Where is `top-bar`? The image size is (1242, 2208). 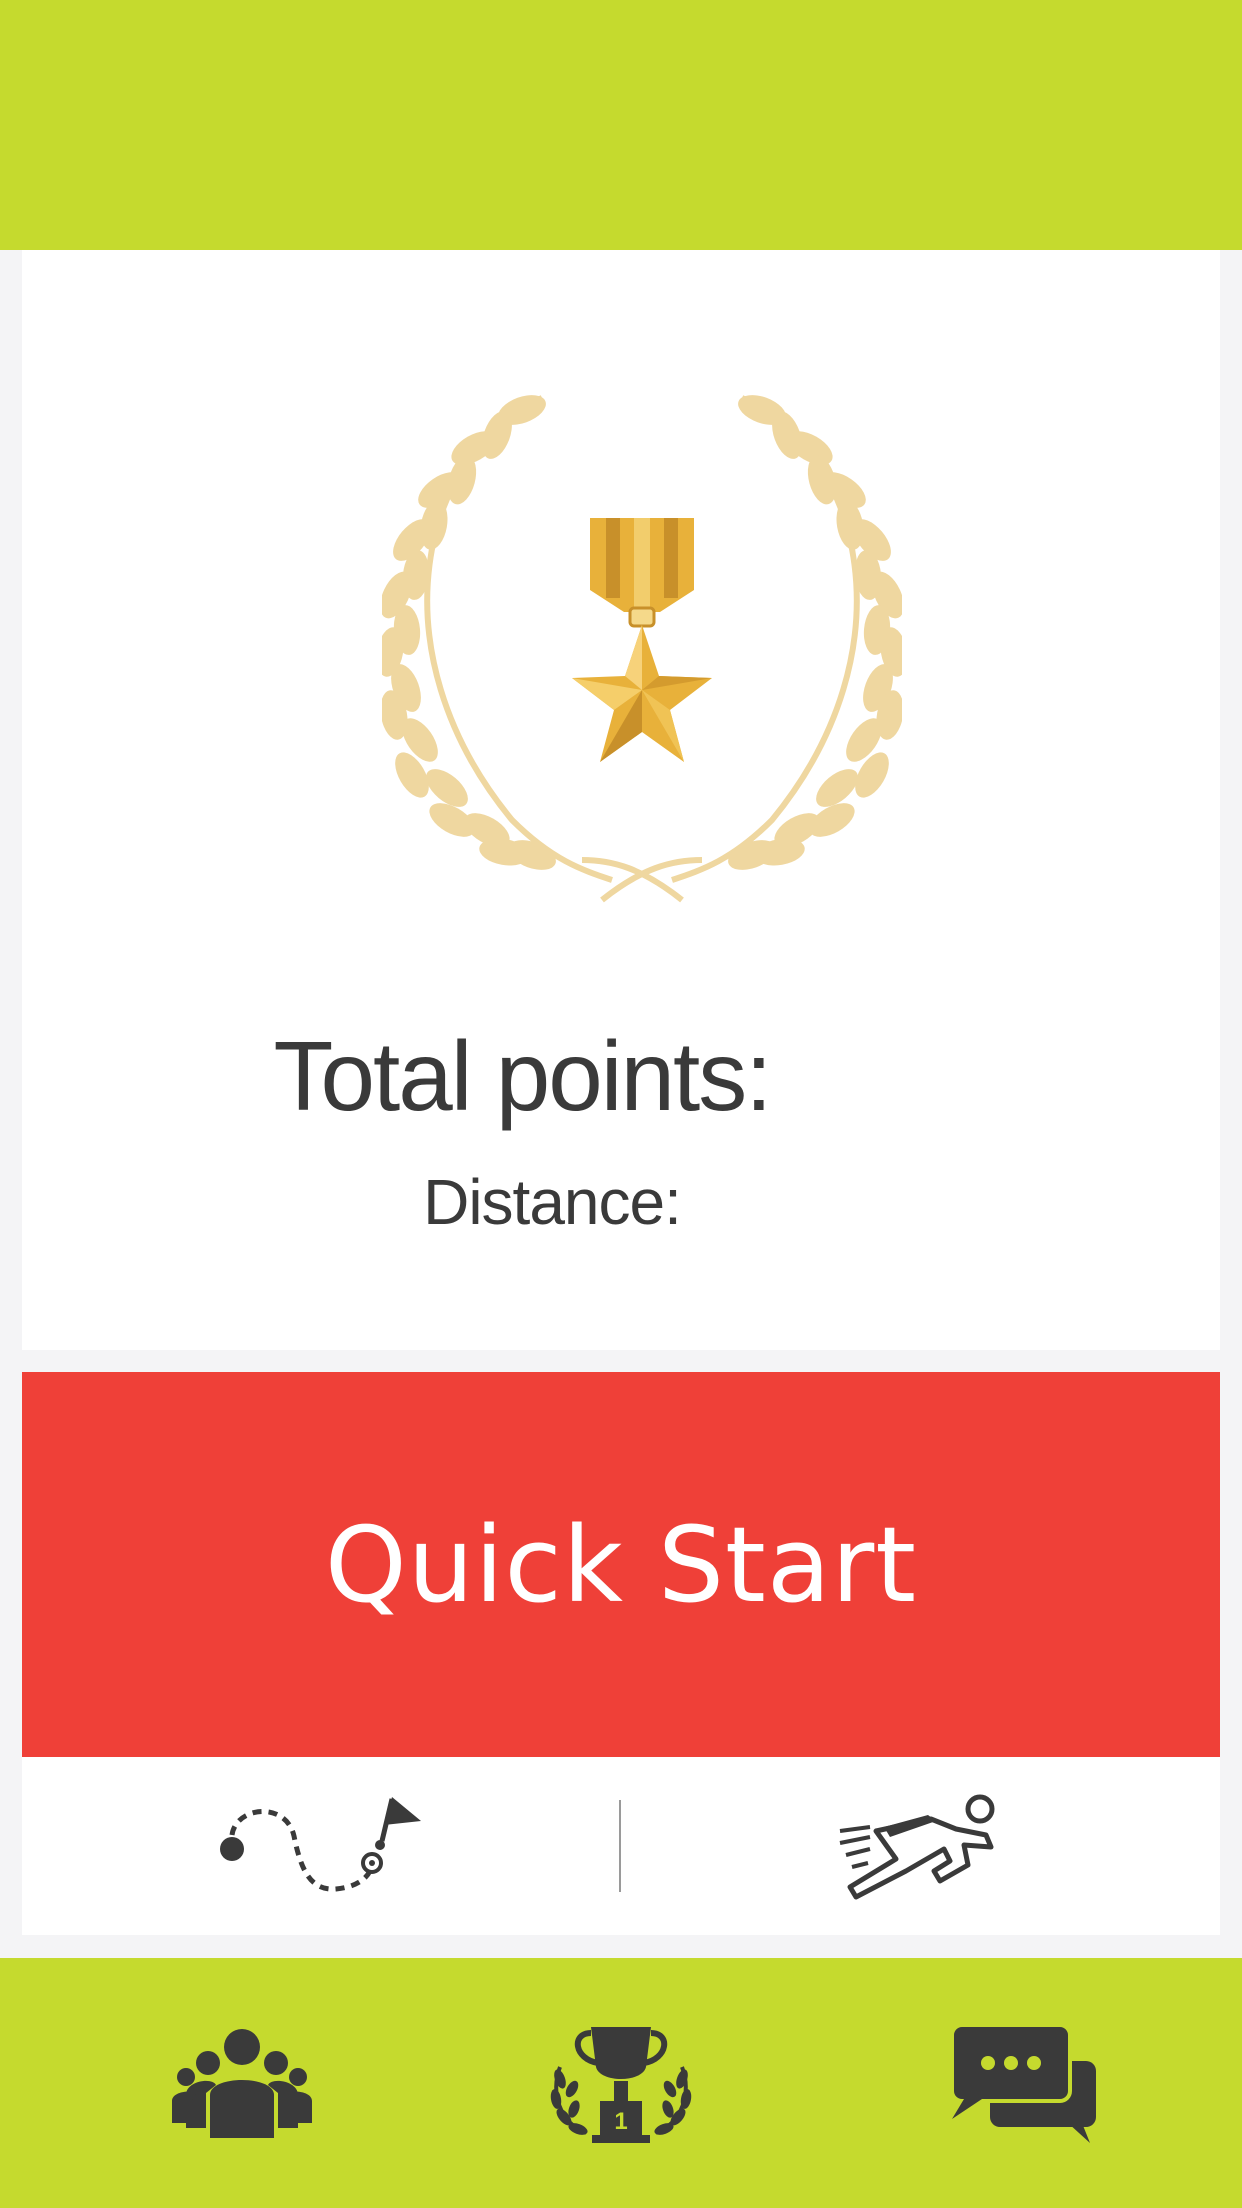
top-bar is located at coordinates (621, 125).